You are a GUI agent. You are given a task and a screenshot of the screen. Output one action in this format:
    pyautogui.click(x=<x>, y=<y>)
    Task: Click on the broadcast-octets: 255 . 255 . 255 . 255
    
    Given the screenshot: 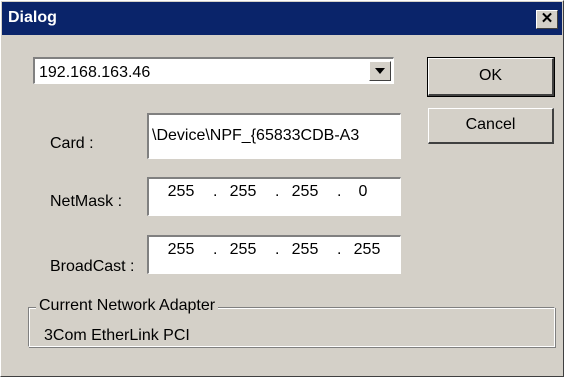 What is the action you would take?
    pyautogui.click(x=274, y=250)
    